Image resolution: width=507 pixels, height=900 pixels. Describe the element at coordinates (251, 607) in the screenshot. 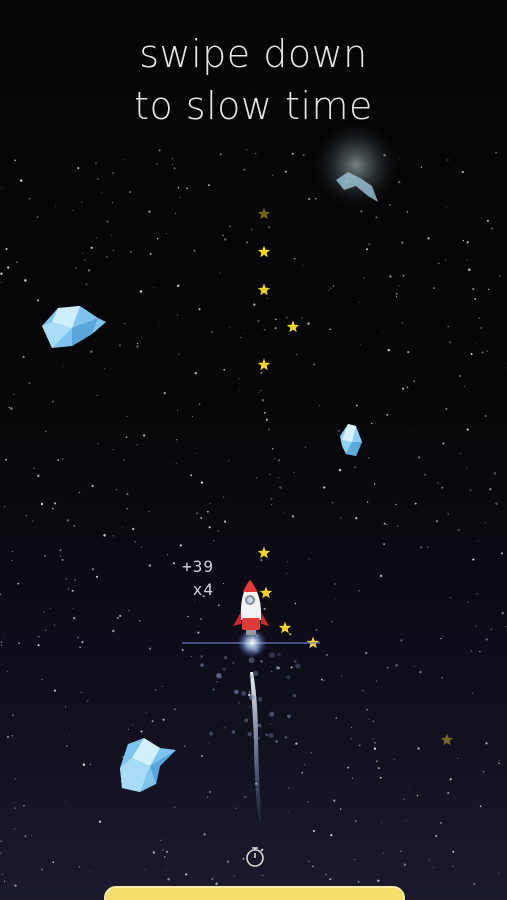

I see `rocket-icon` at that location.